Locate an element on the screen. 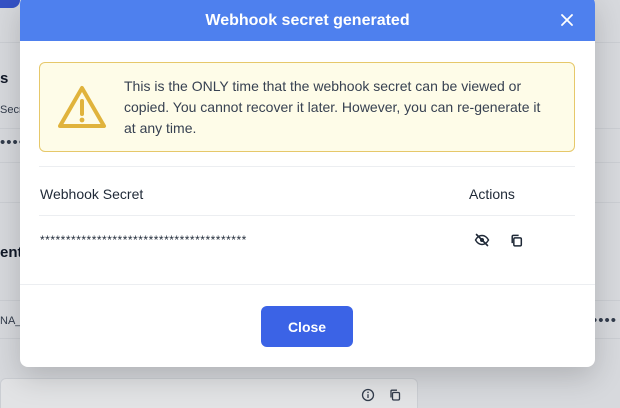  modal-title: Webhook secret generated is located at coordinates (307, 20).